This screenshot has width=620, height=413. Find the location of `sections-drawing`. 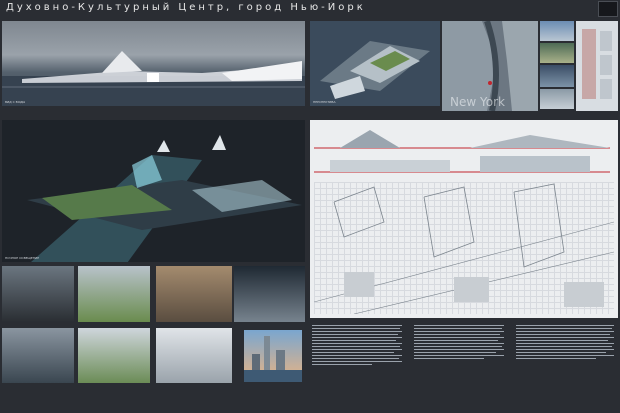

sections-drawing is located at coordinates (462, 151).